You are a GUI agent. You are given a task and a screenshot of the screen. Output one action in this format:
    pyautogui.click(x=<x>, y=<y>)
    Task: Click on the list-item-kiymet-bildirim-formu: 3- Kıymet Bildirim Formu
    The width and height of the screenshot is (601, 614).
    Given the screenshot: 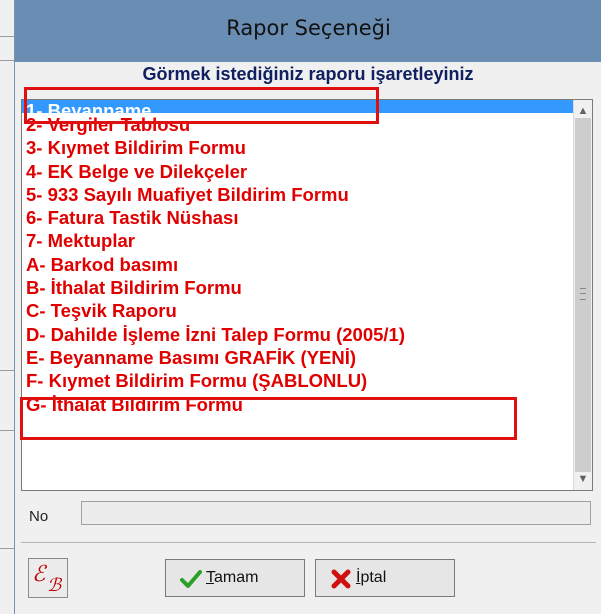 What is the action you would take?
    pyautogui.click(x=298, y=147)
    